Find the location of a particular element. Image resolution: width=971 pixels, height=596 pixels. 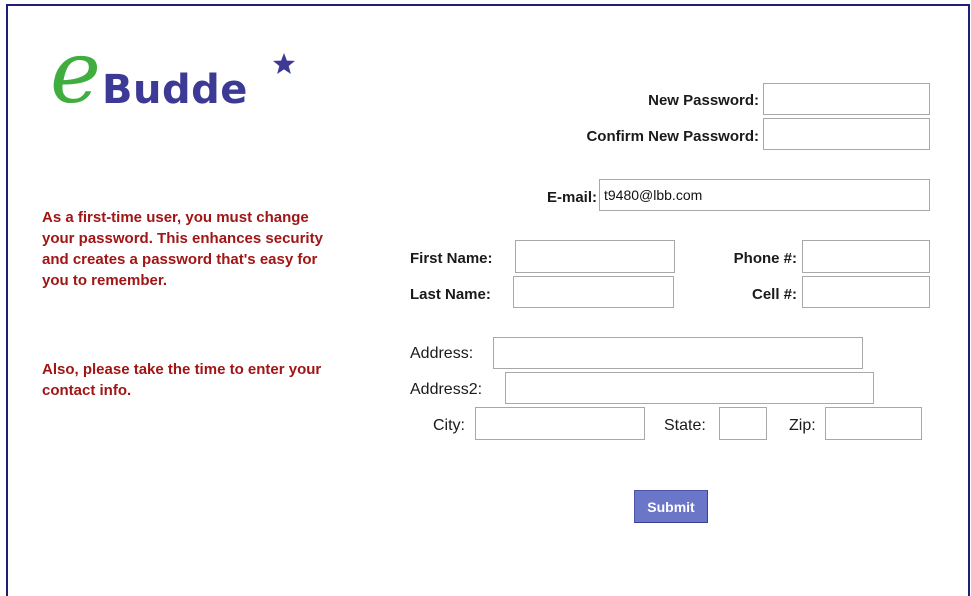

confirm-password-field is located at coordinates (846, 134).